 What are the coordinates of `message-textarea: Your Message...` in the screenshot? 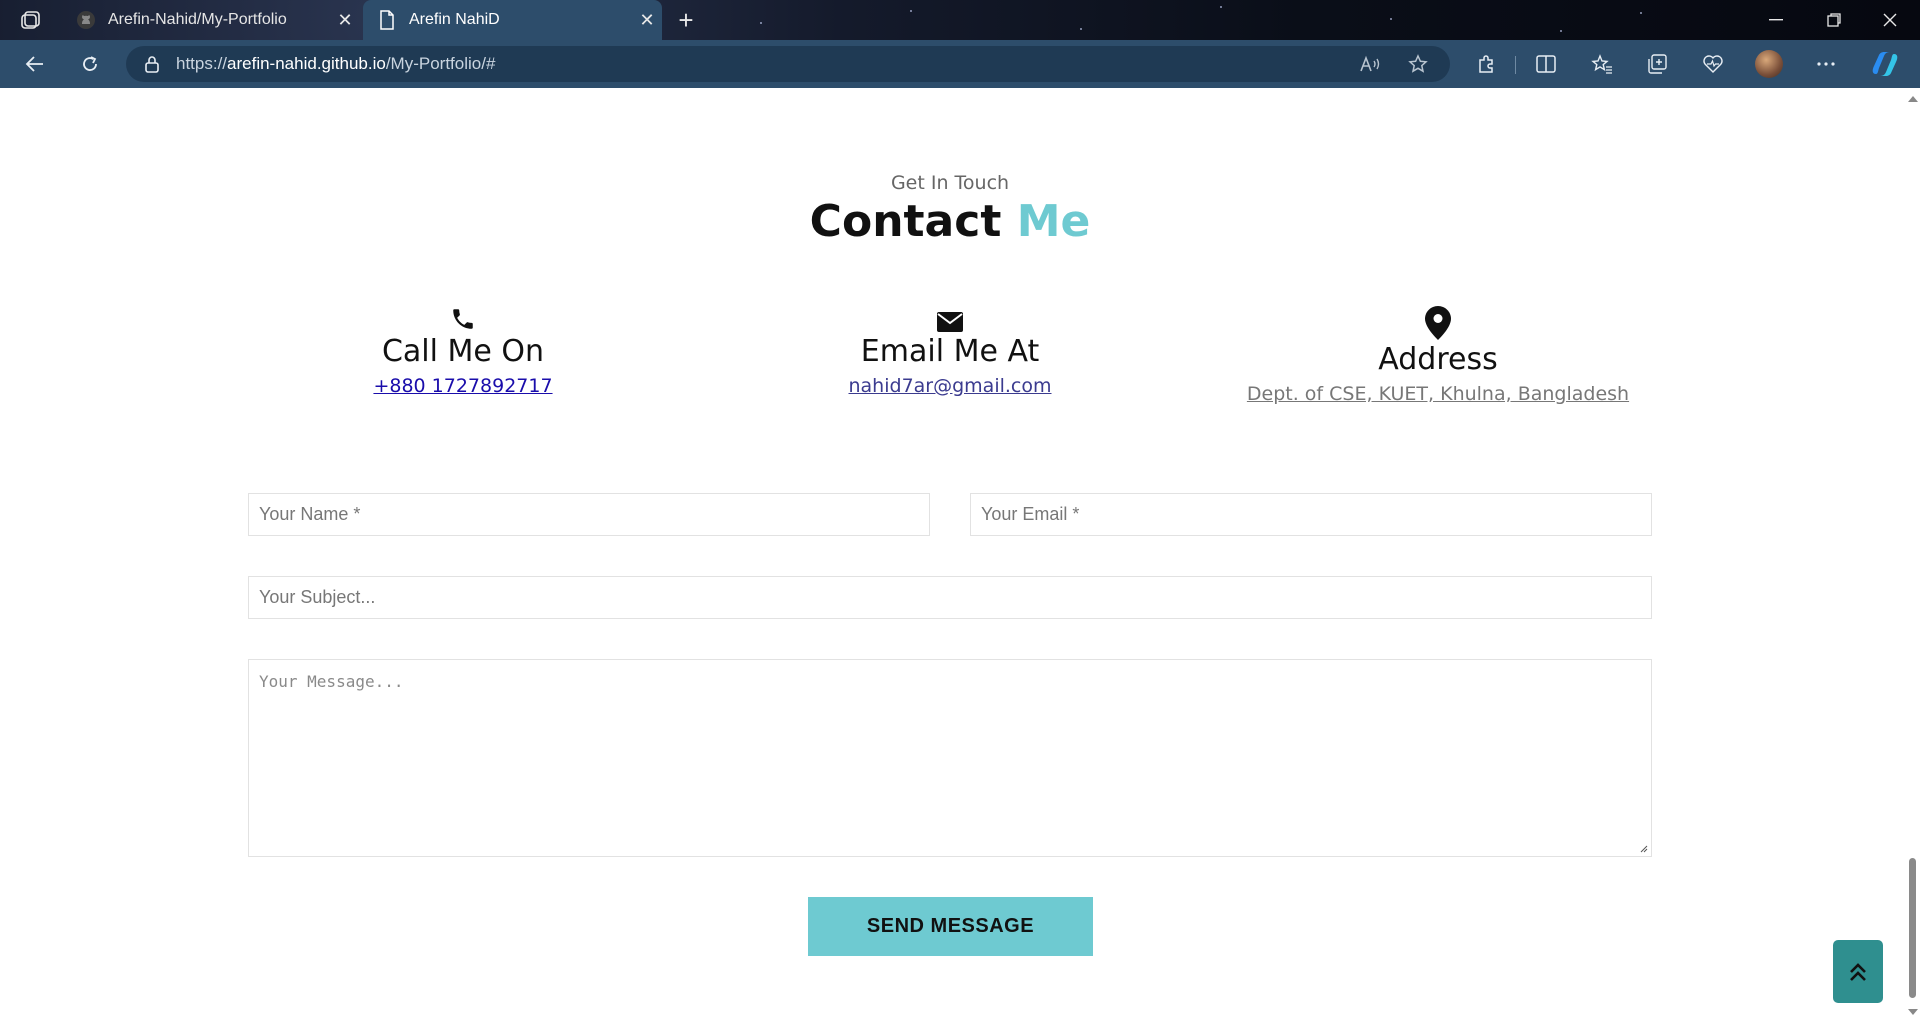 It's located at (950, 758).